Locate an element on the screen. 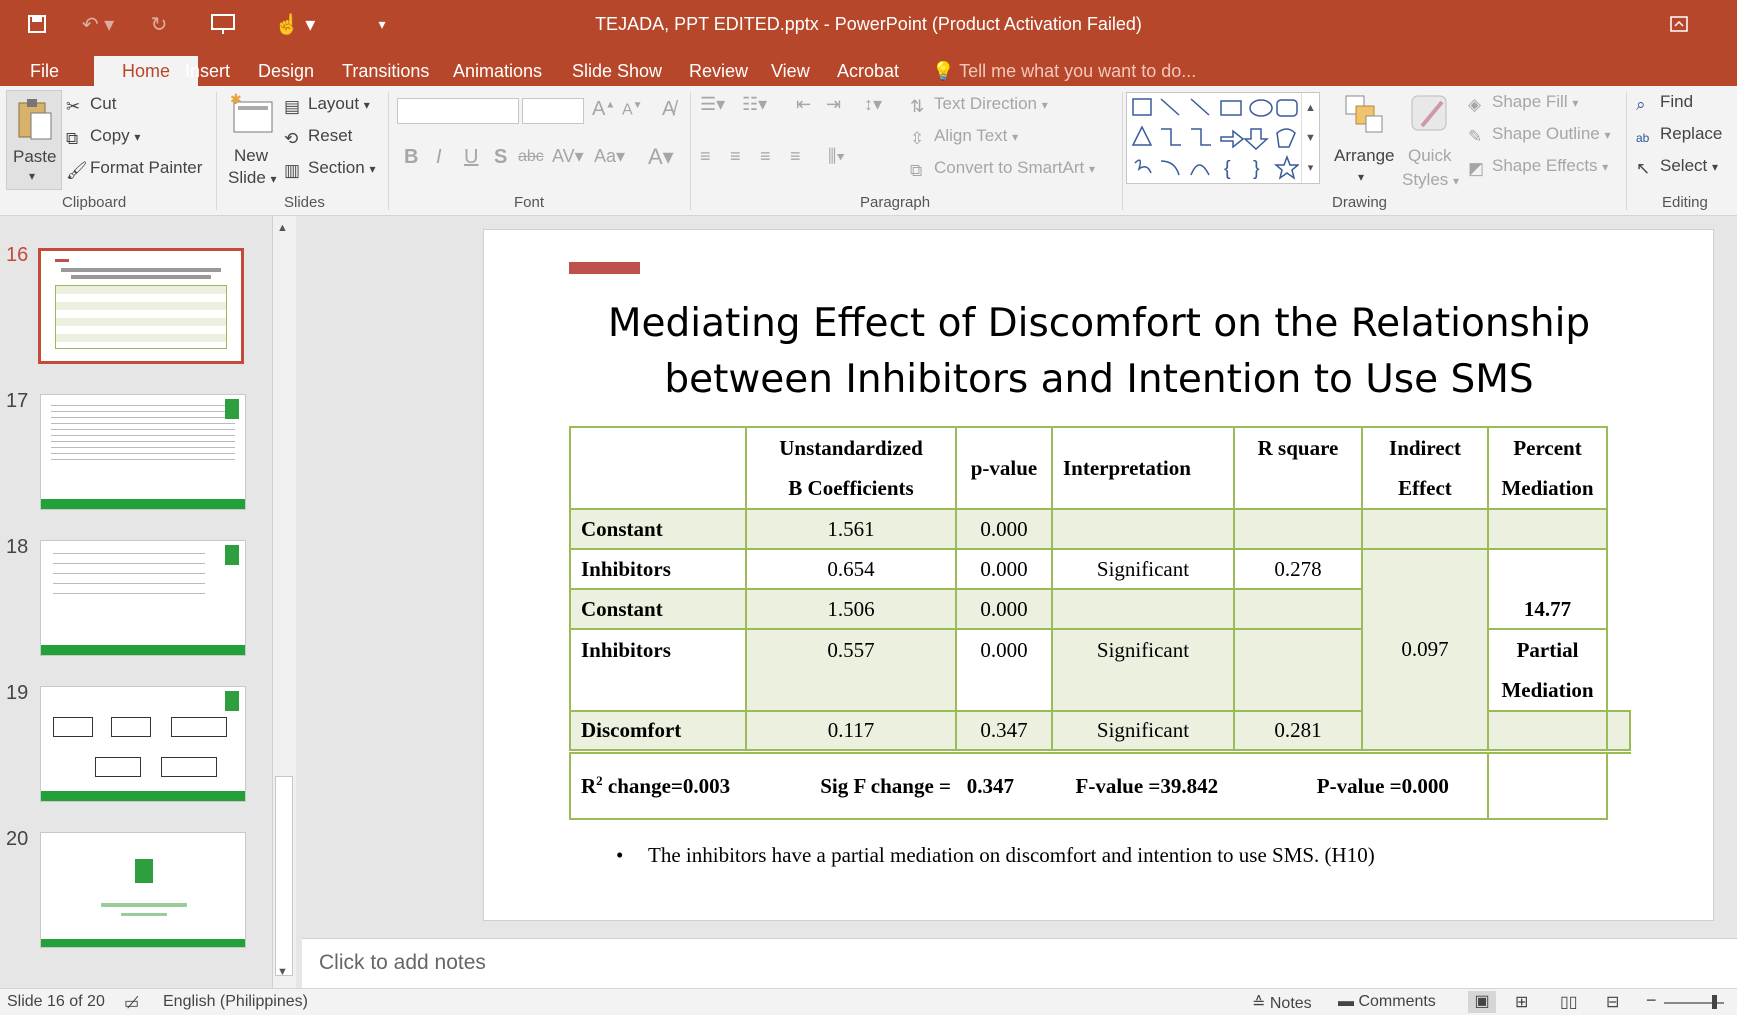 The height and width of the screenshot is (1015, 1737). cut-button: ✂ Cut is located at coordinates (91, 105).